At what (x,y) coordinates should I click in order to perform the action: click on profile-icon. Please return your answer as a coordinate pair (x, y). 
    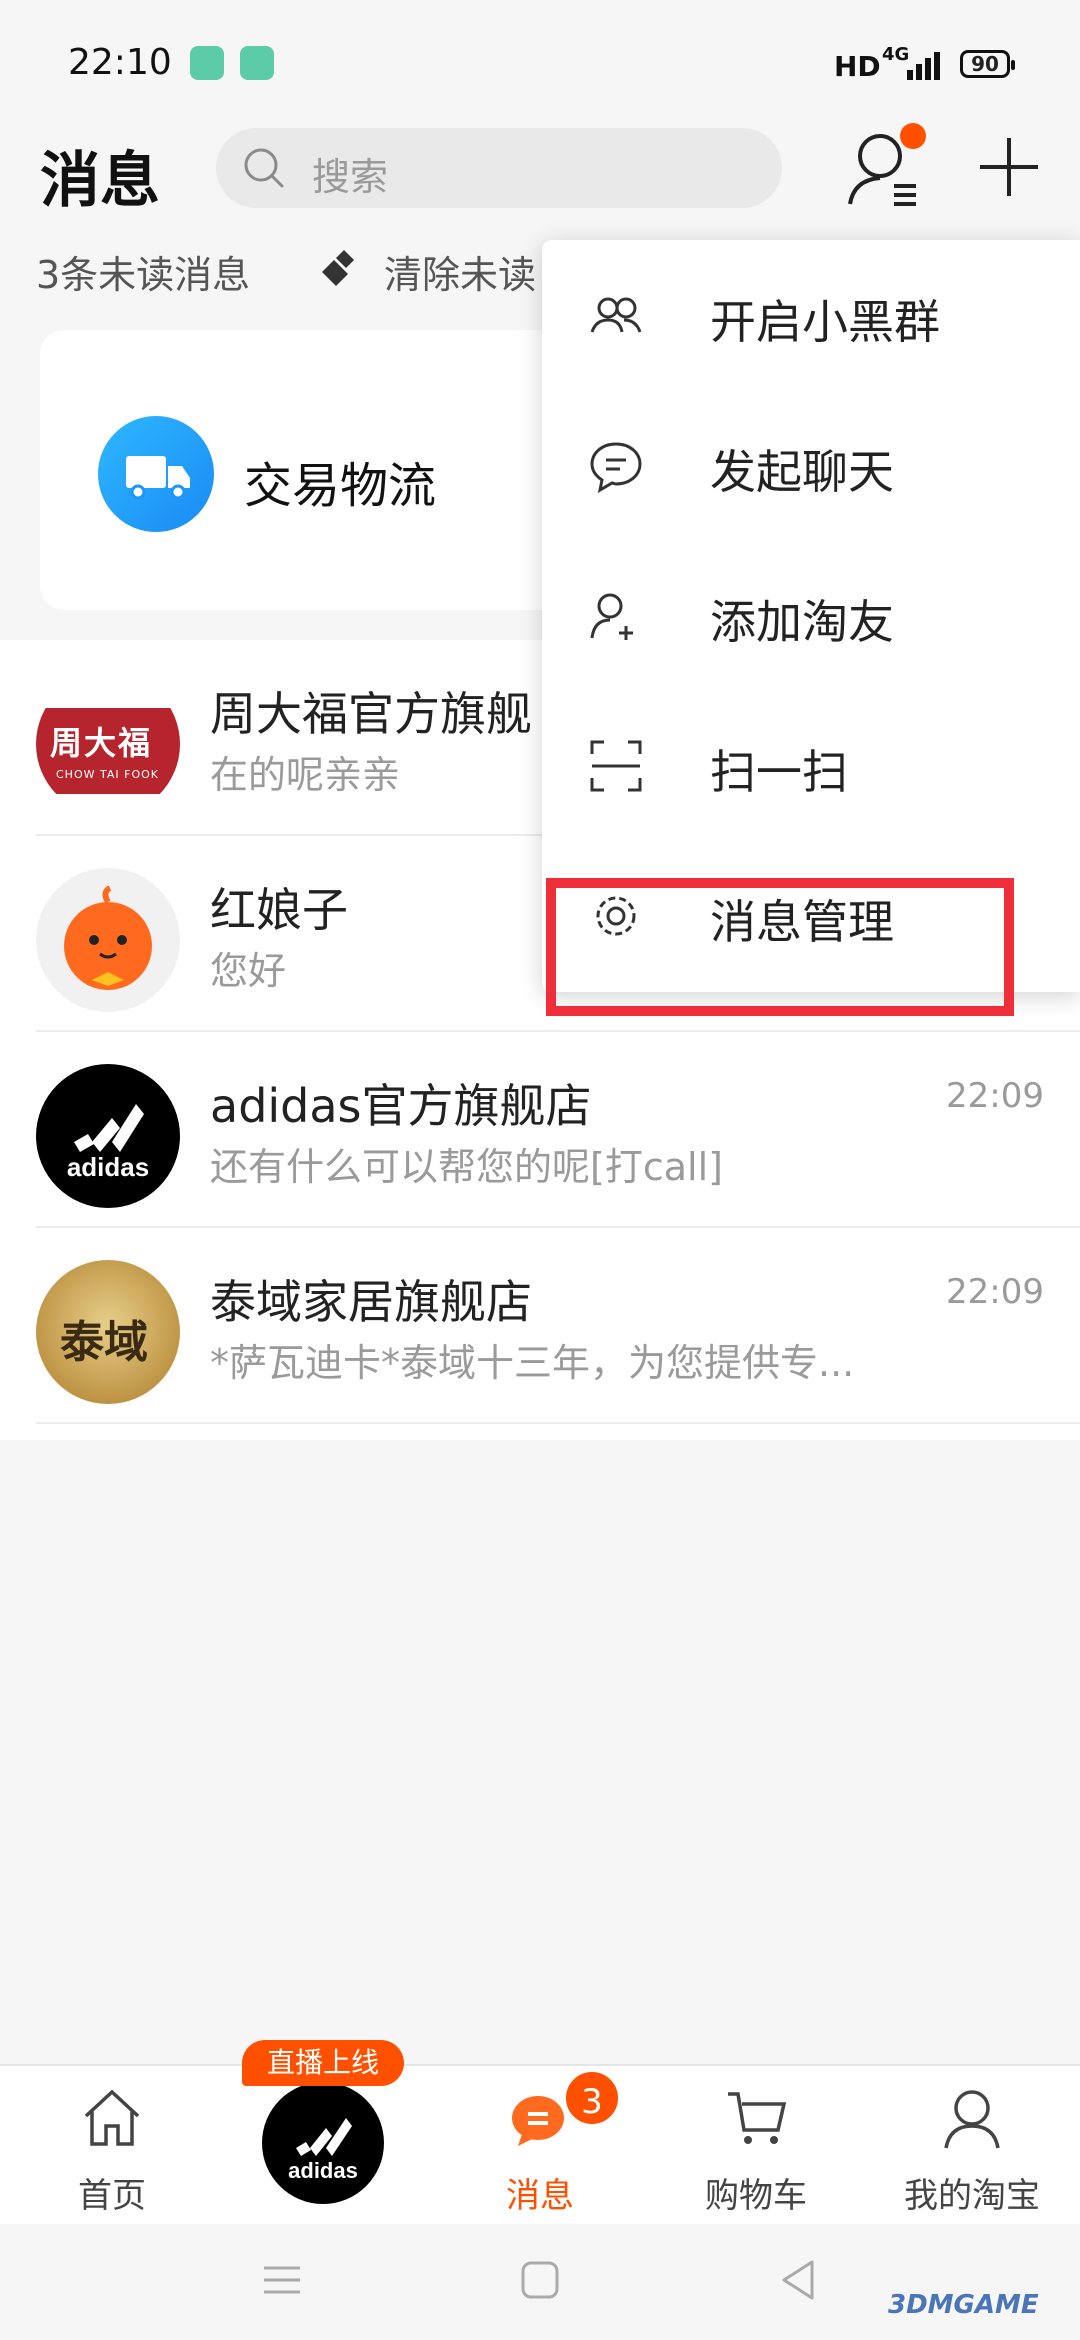
    Looking at the image, I should click on (972, 2119).